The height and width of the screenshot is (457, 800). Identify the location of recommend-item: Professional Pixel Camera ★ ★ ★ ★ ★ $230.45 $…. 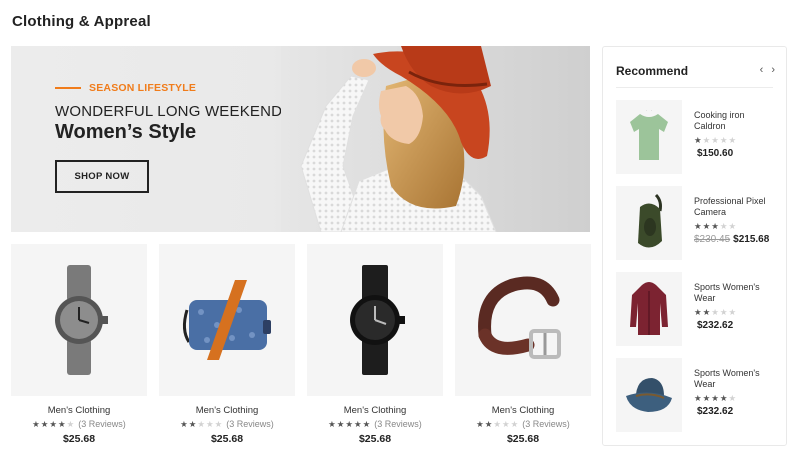
(696, 223).